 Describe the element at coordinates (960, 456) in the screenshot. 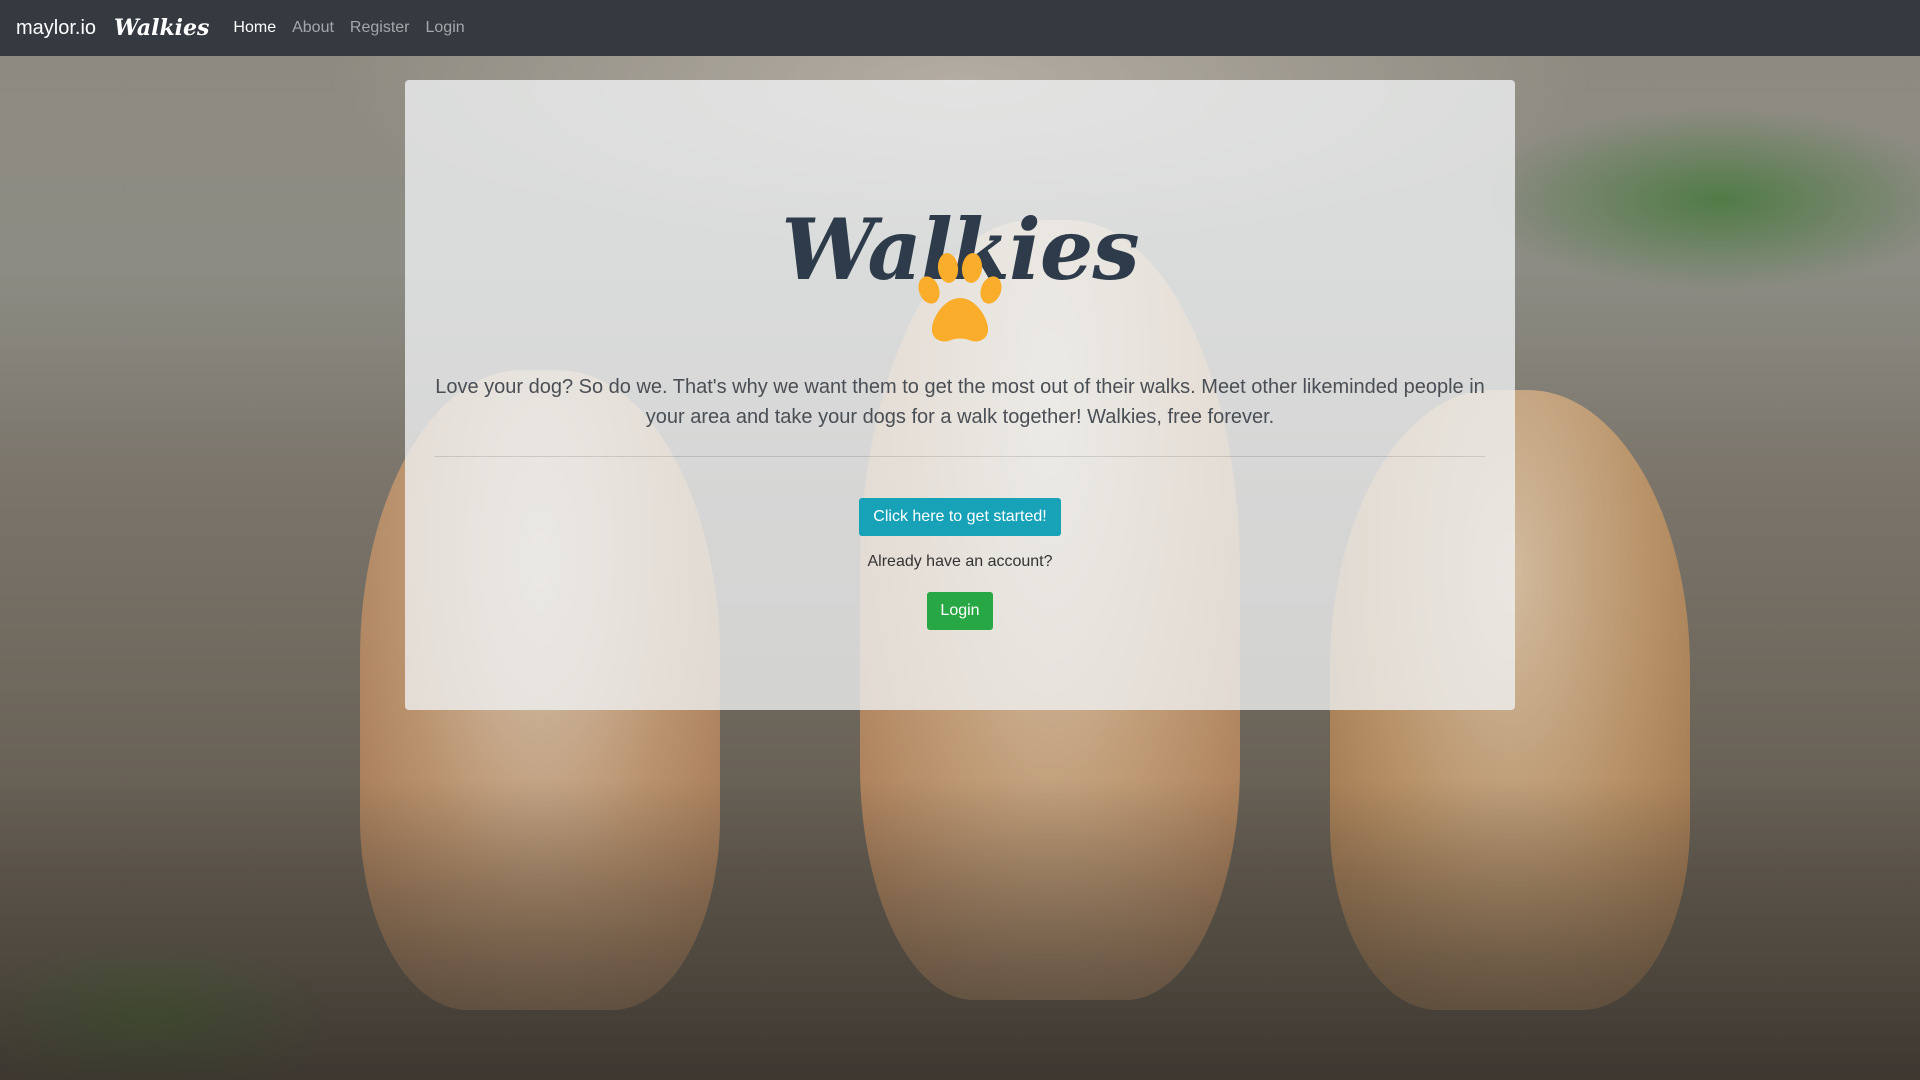

I see `hero-divider` at that location.